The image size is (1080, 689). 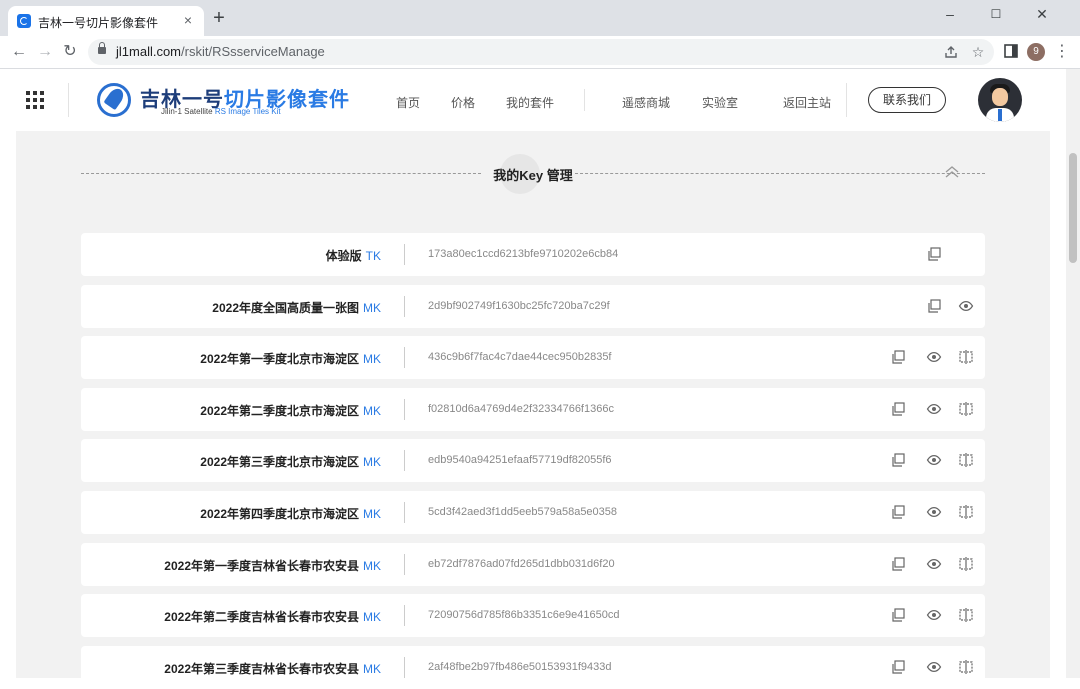 What do you see at coordinates (285, 308) in the screenshot?
I see `key-name-text: 2022年度全国高质量一张图` at bounding box center [285, 308].